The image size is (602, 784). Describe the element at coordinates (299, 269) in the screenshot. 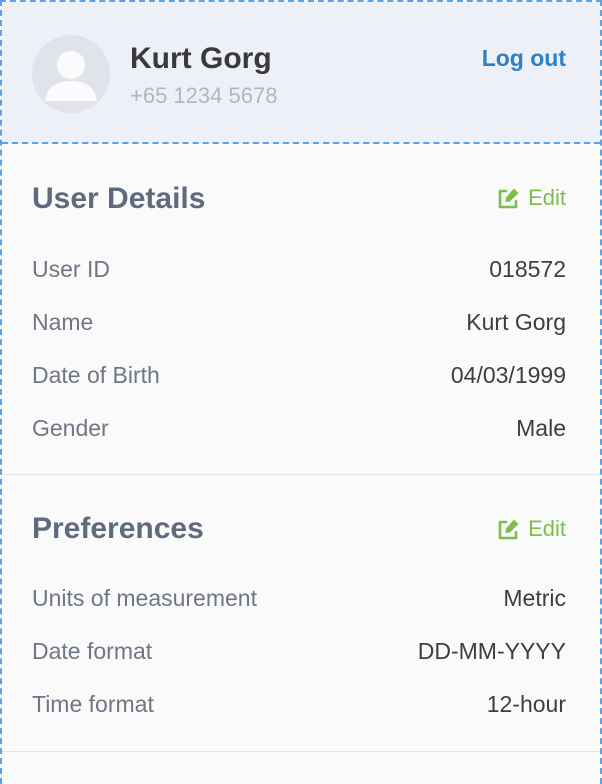

I see `detail-row-user-id: User ID 018572` at that location.